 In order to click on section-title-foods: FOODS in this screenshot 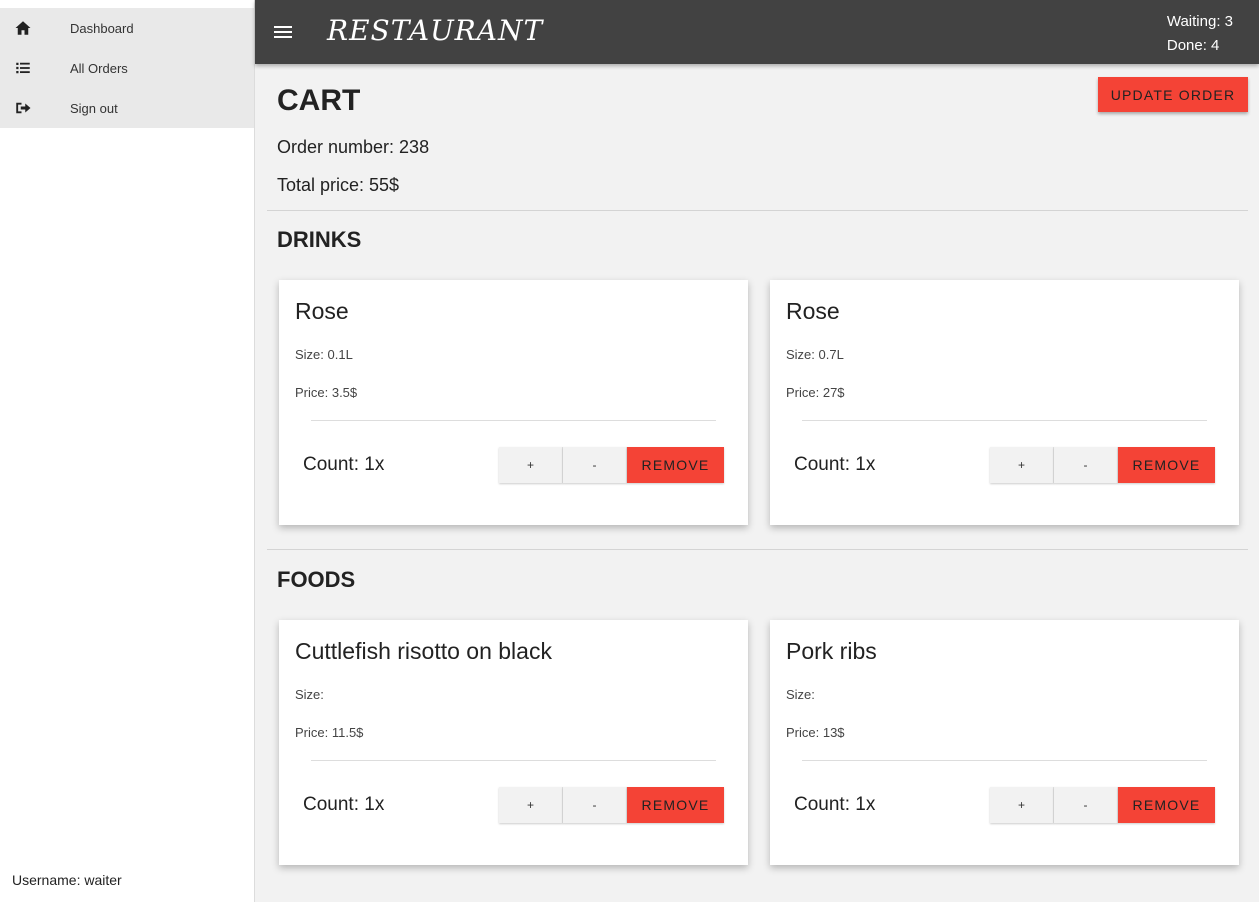, I will do `click(316, 579)`.